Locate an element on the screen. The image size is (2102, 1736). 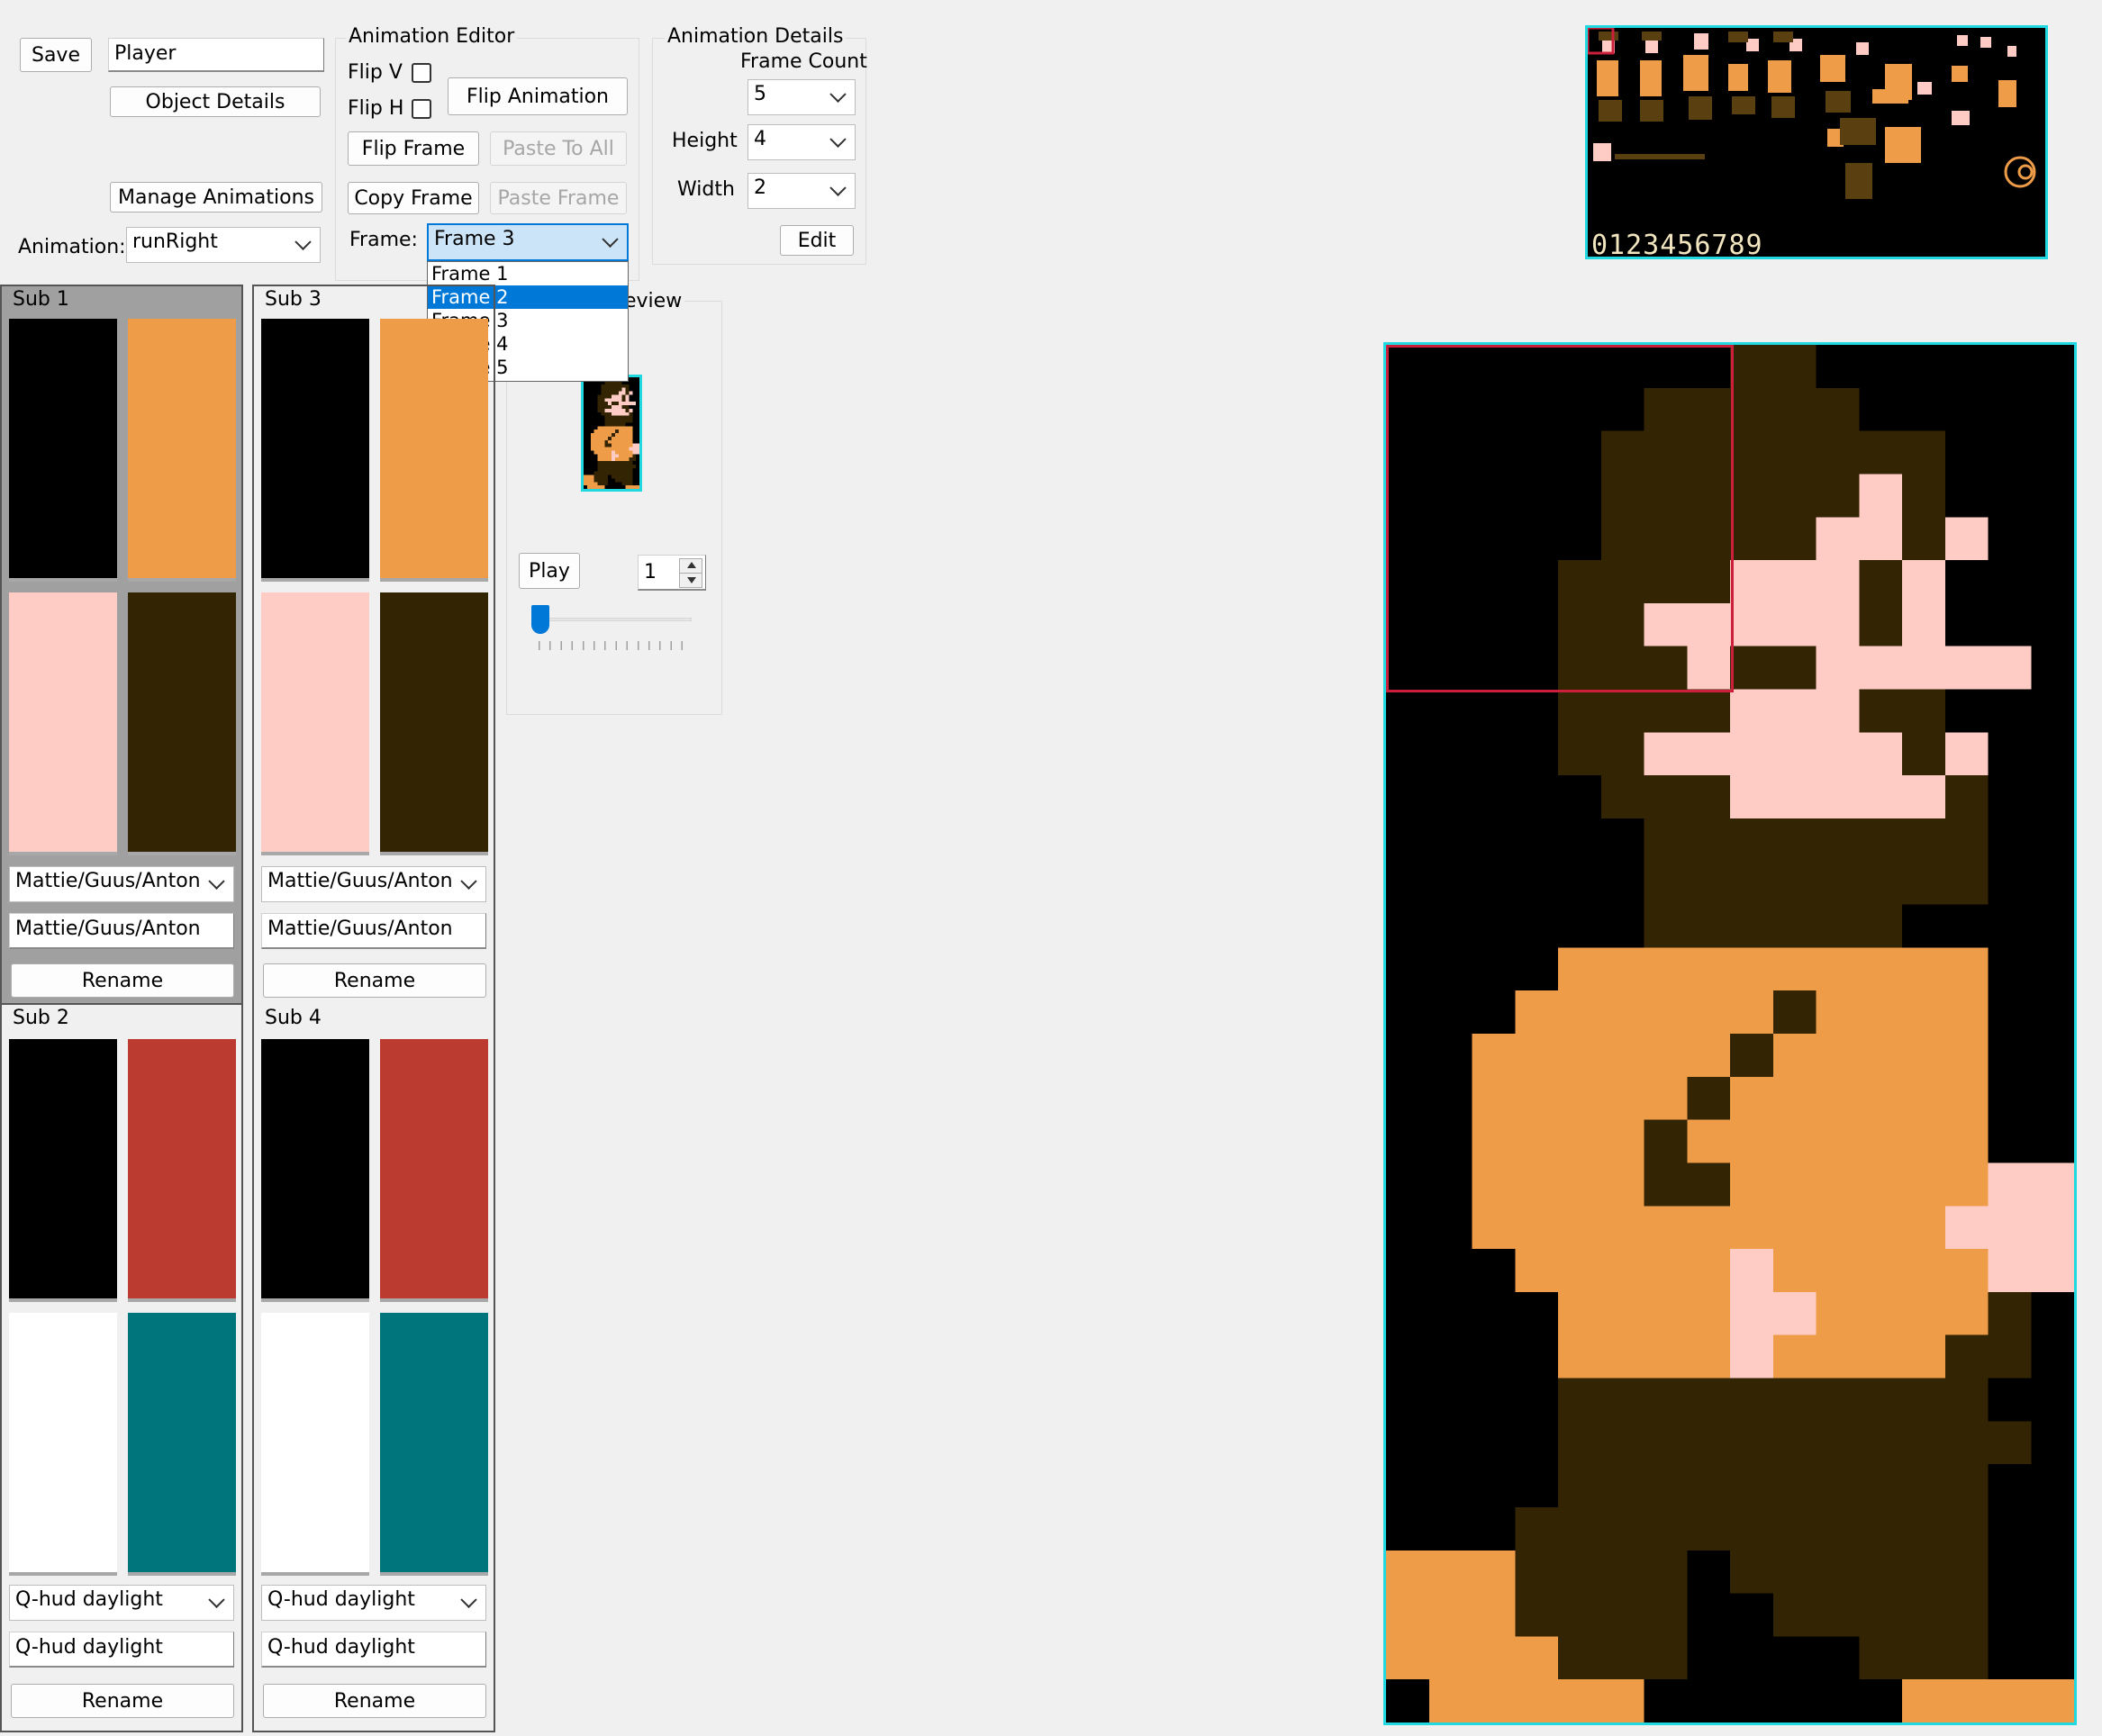
animation-select-value: runRight is located at coordinates (175, 242).